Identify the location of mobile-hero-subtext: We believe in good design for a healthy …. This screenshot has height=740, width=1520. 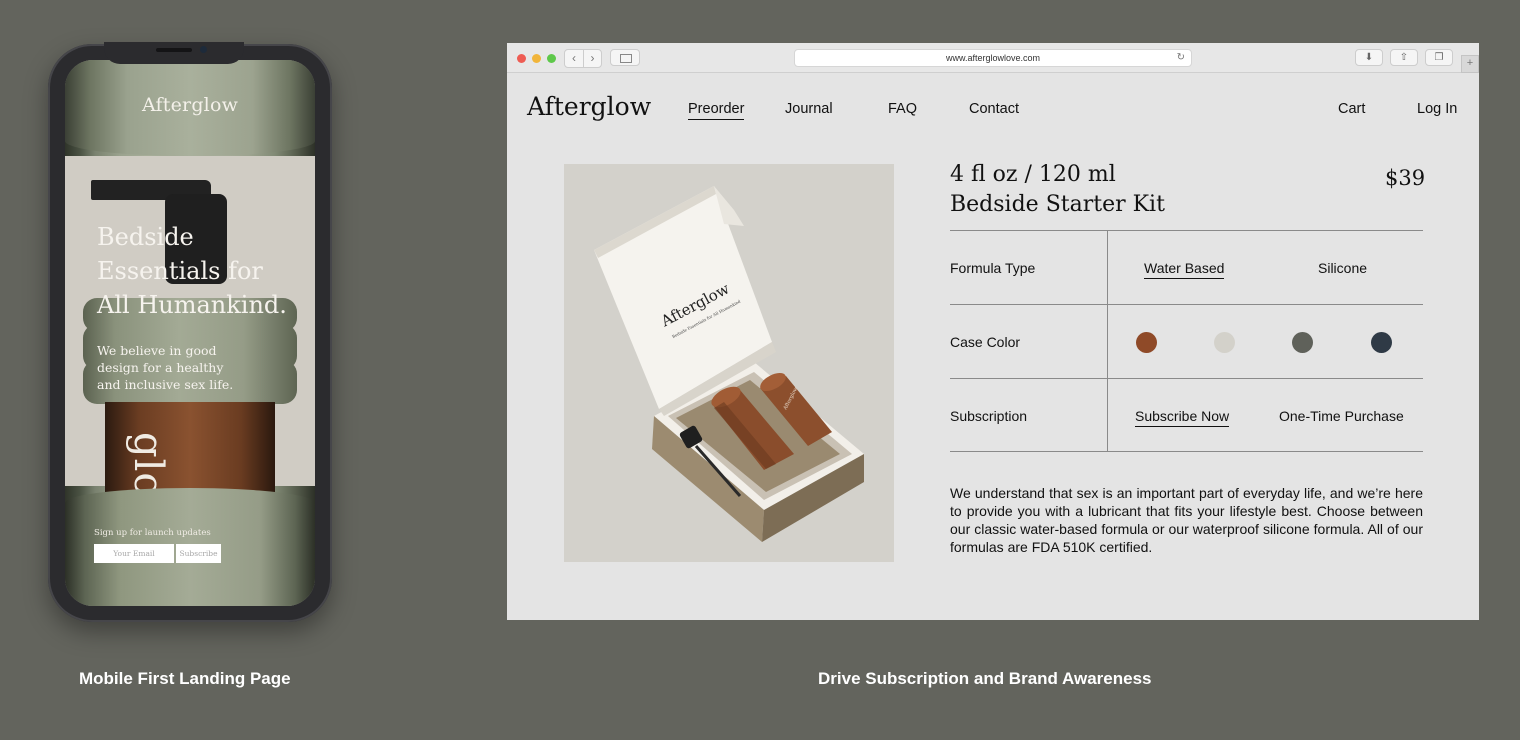
(177, 367).